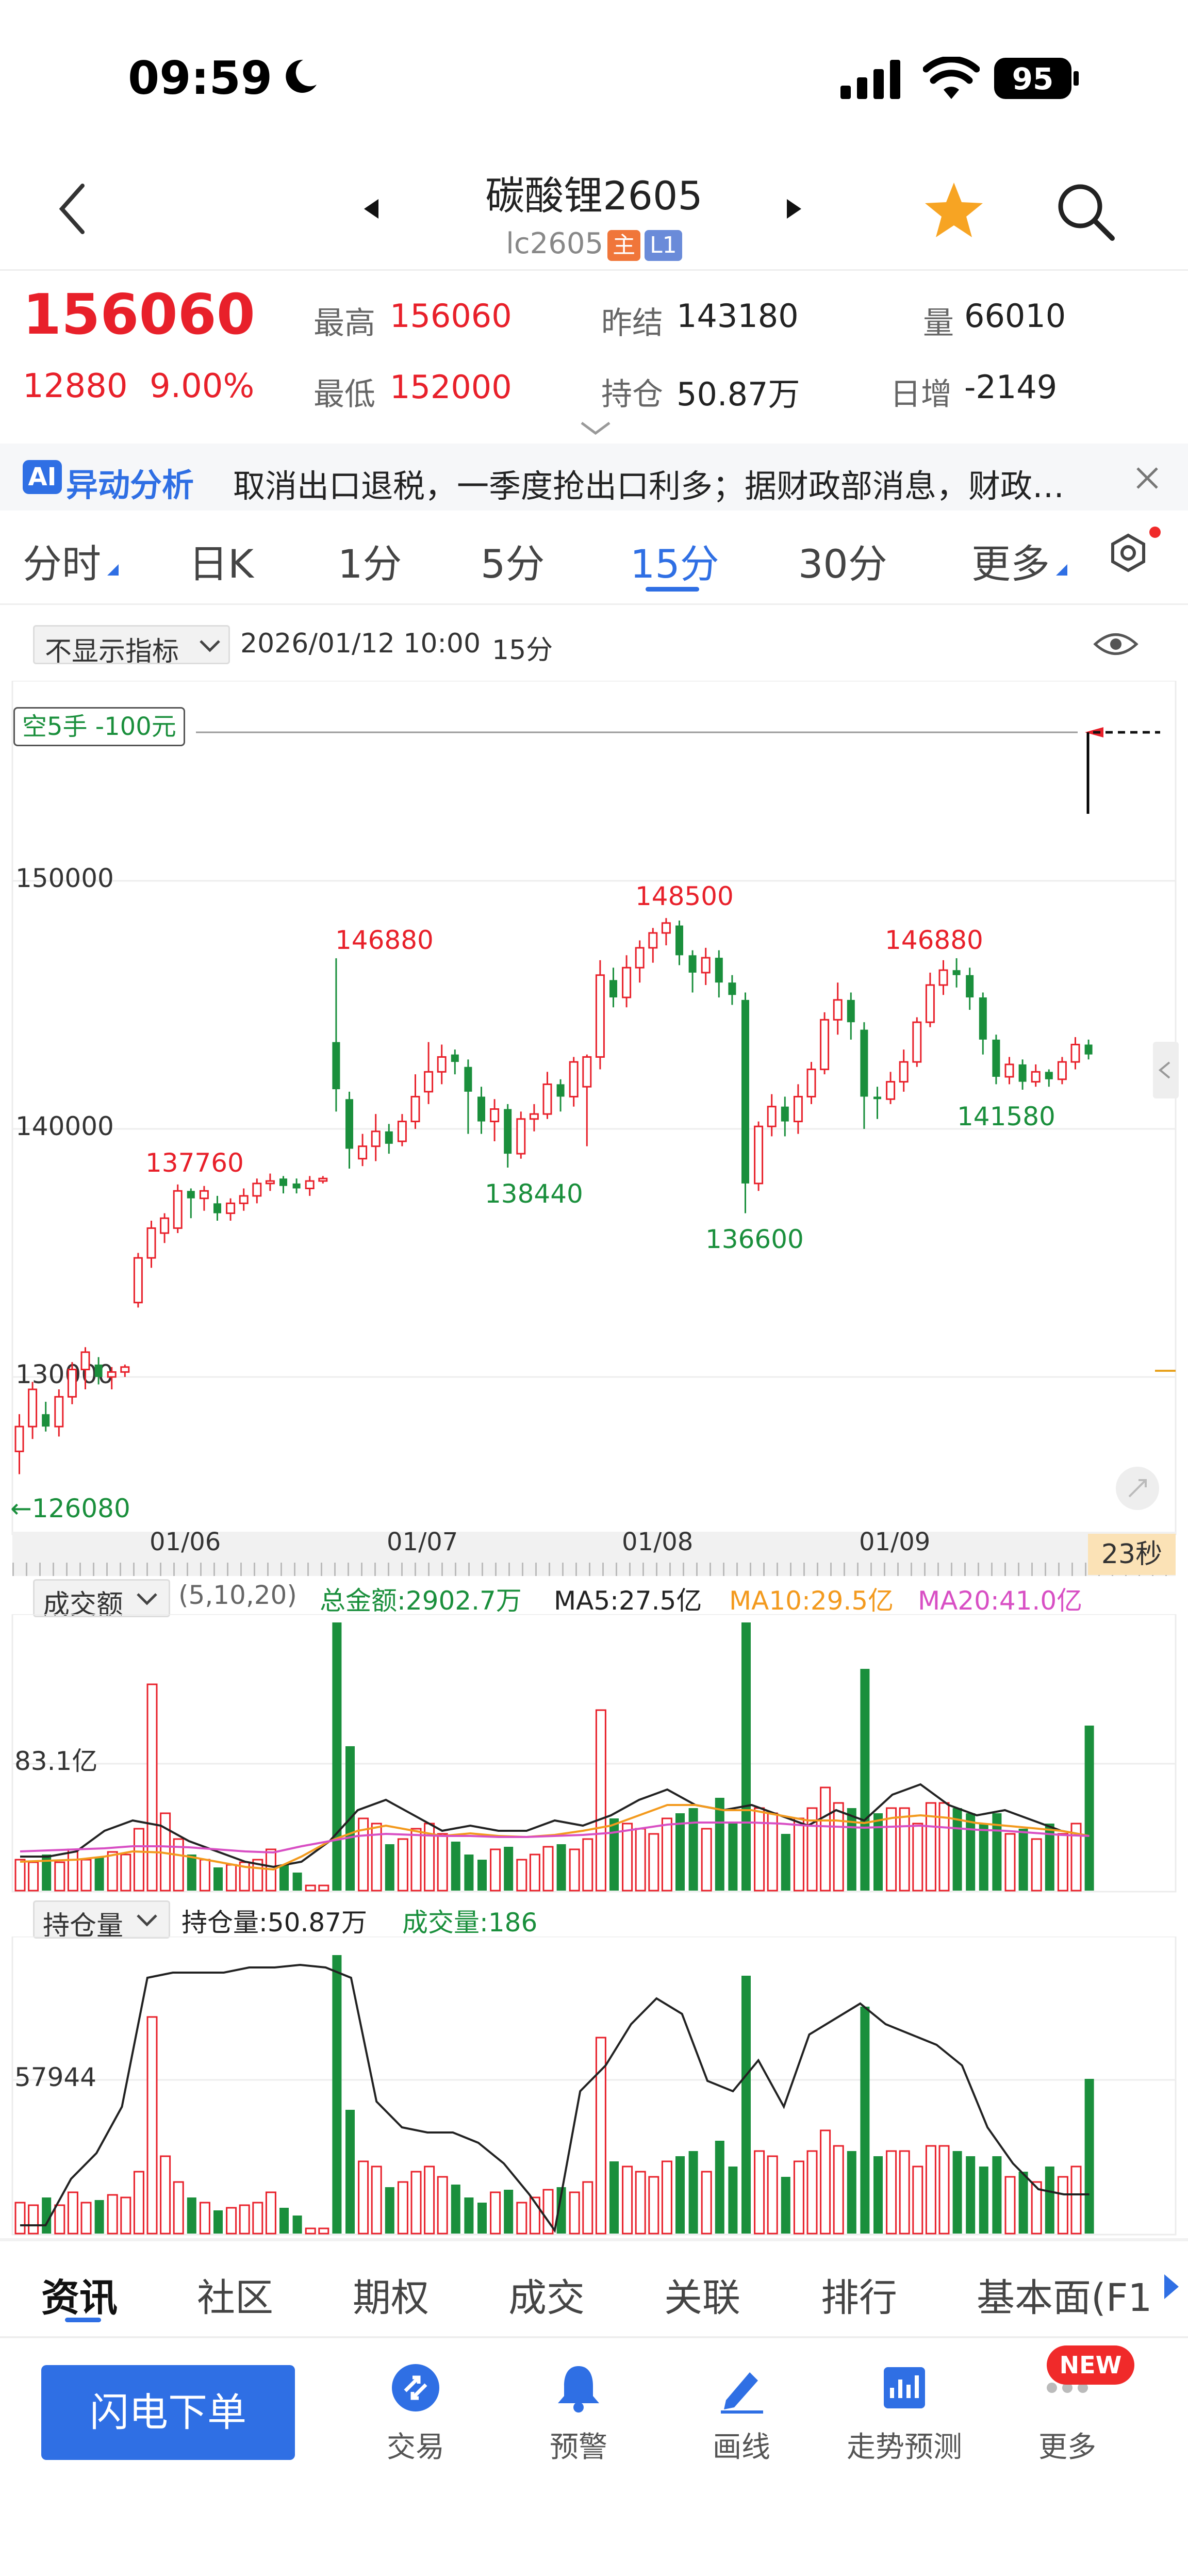 The image size is (1188, 2576). Describe the element at coordinates (168, 2412) in the screenshot. I see `flash-order-button: 闪电下单` at that location.